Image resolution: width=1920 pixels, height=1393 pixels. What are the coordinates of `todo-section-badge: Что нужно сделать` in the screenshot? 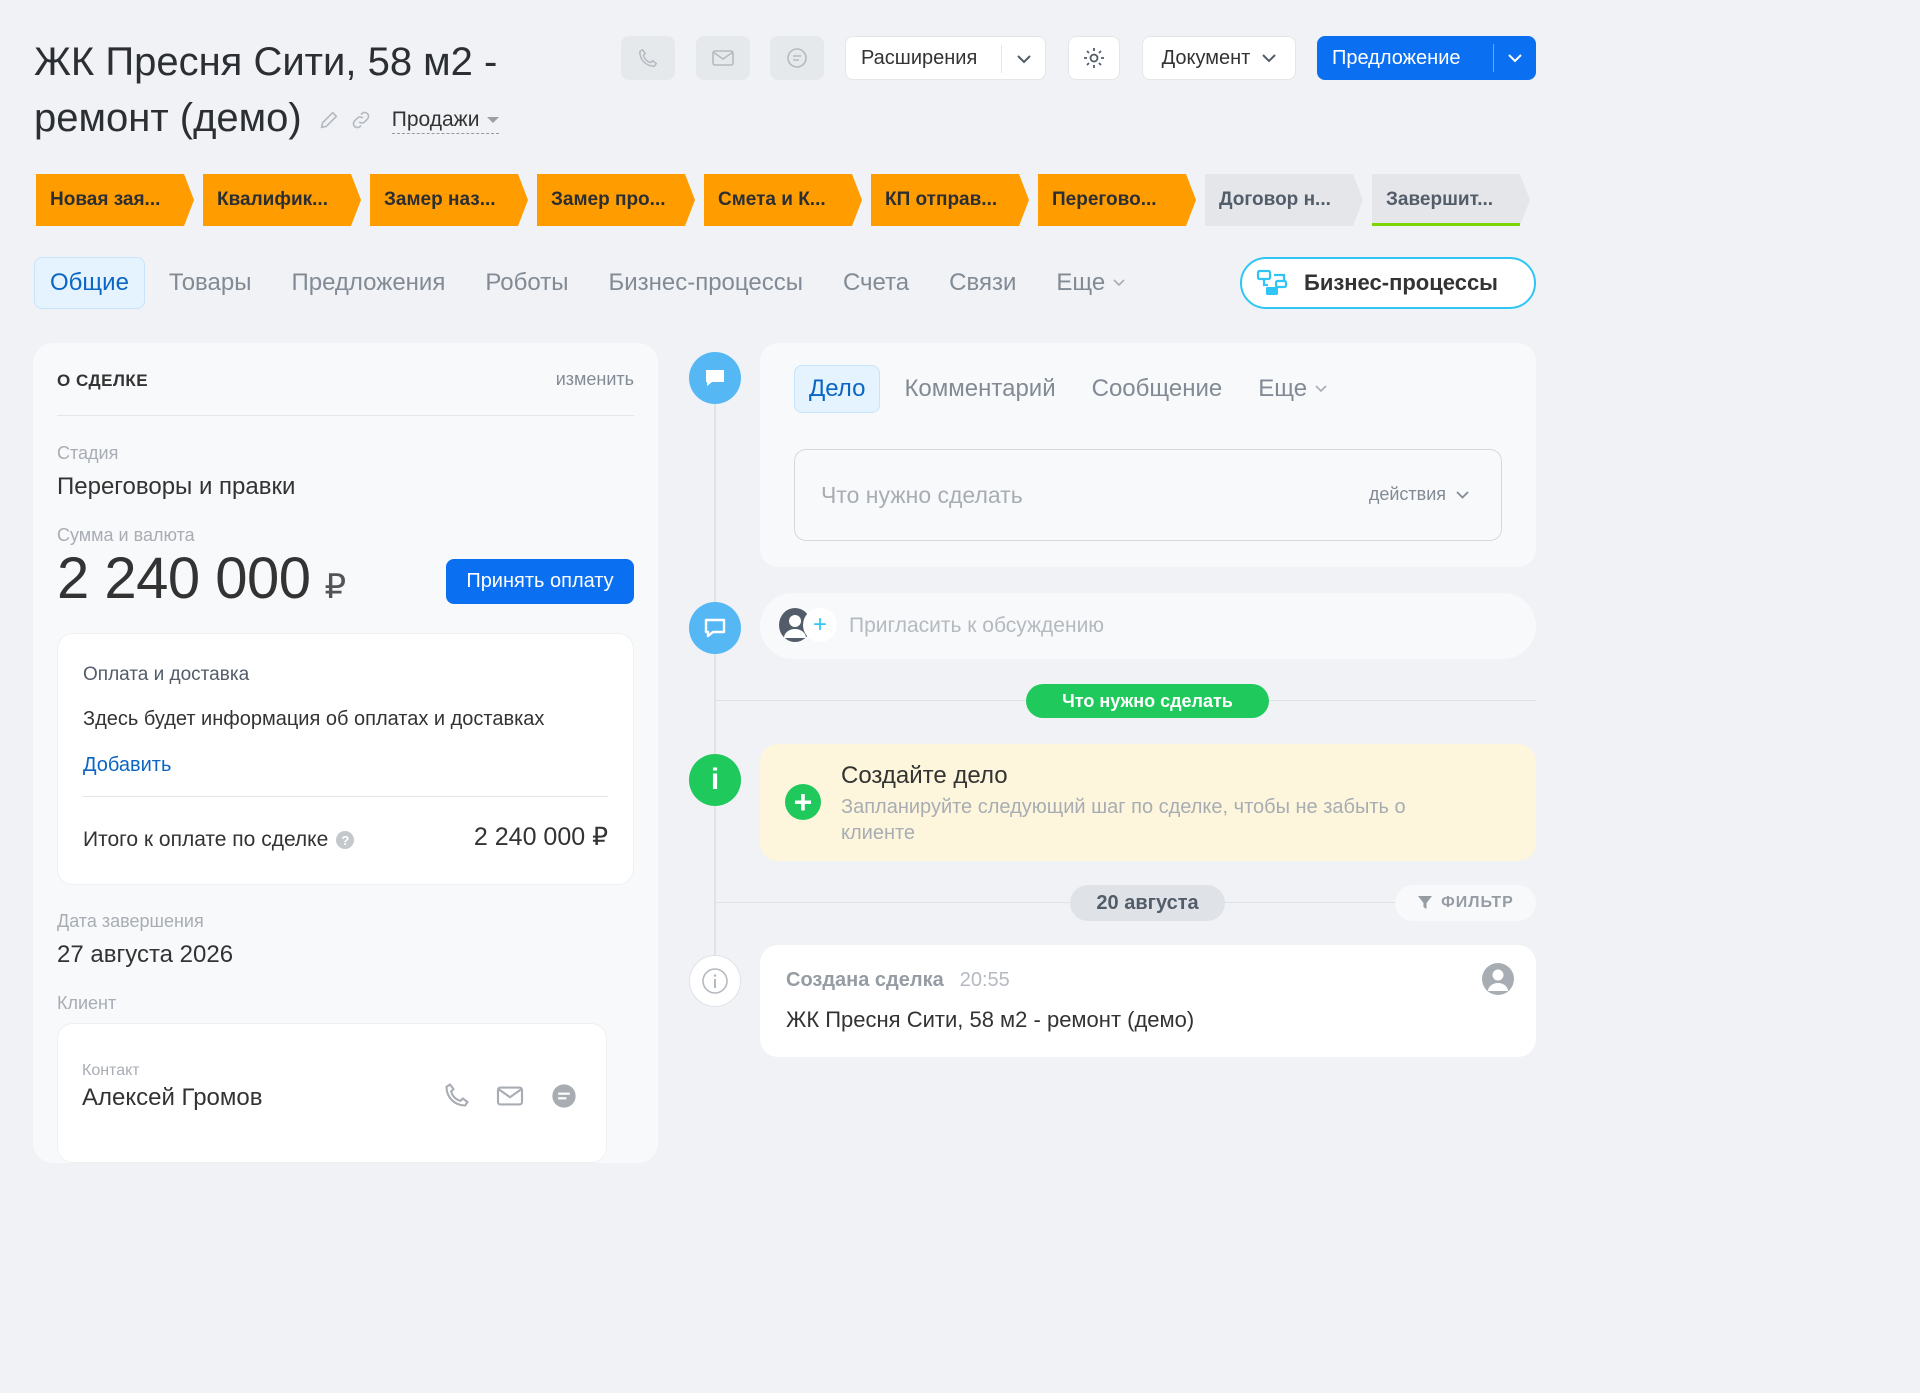 It's located at (1147, 701).